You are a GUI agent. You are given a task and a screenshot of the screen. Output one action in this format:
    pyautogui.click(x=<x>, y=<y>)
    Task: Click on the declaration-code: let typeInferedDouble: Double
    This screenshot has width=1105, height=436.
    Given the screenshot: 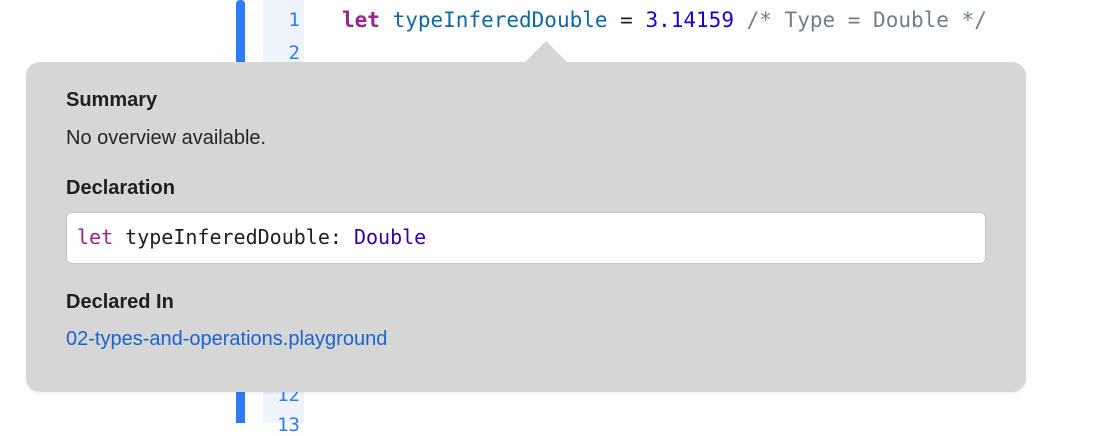 What is the action you would take?
    pyautogui.click(x=251, y=237)
    